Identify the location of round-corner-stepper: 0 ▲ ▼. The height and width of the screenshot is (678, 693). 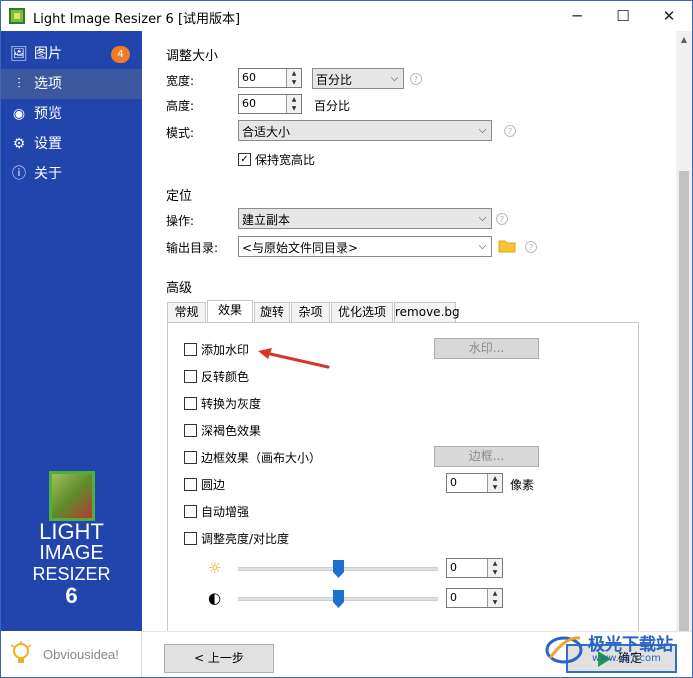
(474, 483).